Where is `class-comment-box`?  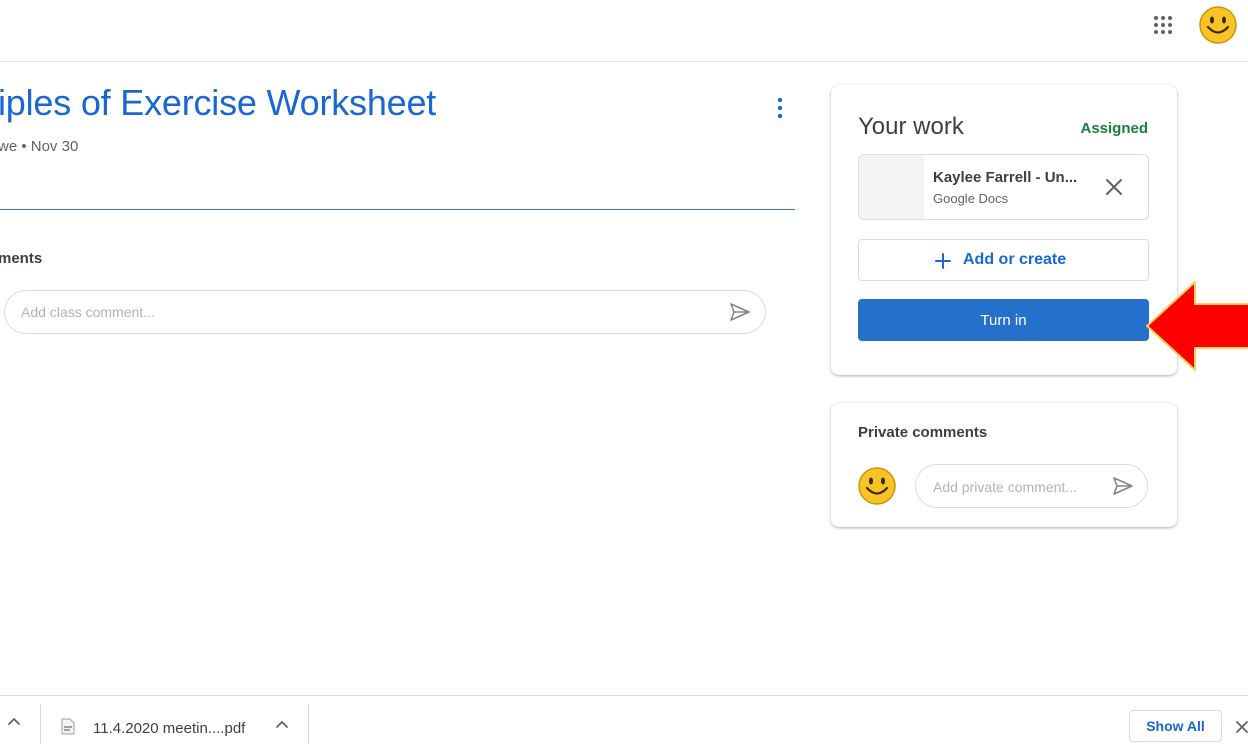
class-comment-box is located at coordinates (385, 312).